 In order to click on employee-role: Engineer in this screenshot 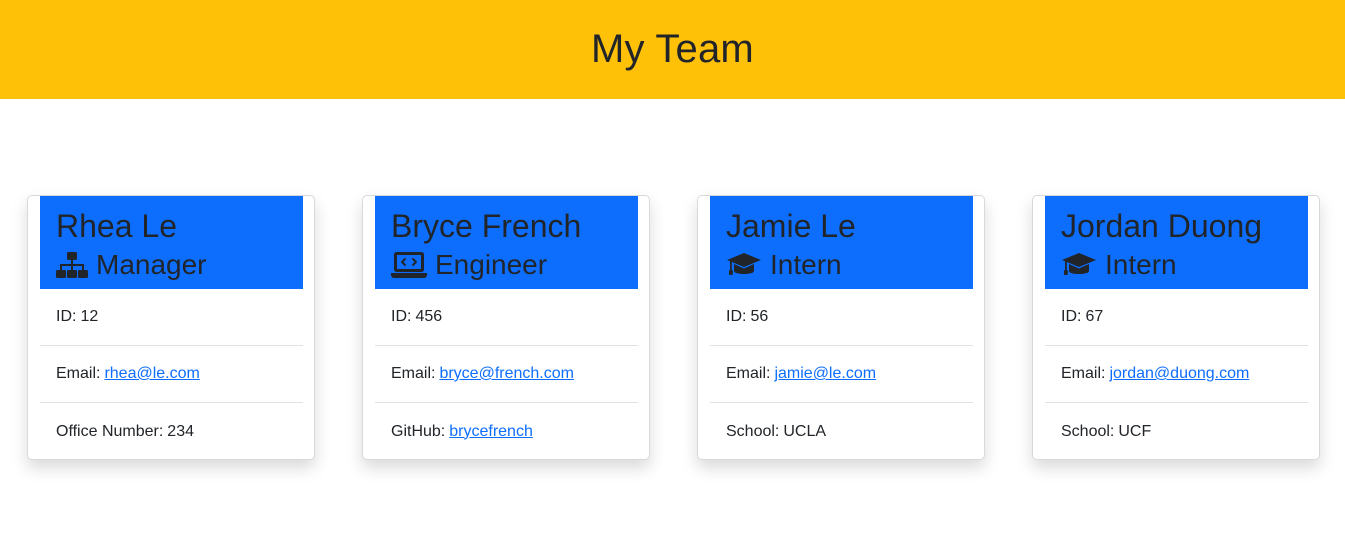, I will do `click(506, 265)`.